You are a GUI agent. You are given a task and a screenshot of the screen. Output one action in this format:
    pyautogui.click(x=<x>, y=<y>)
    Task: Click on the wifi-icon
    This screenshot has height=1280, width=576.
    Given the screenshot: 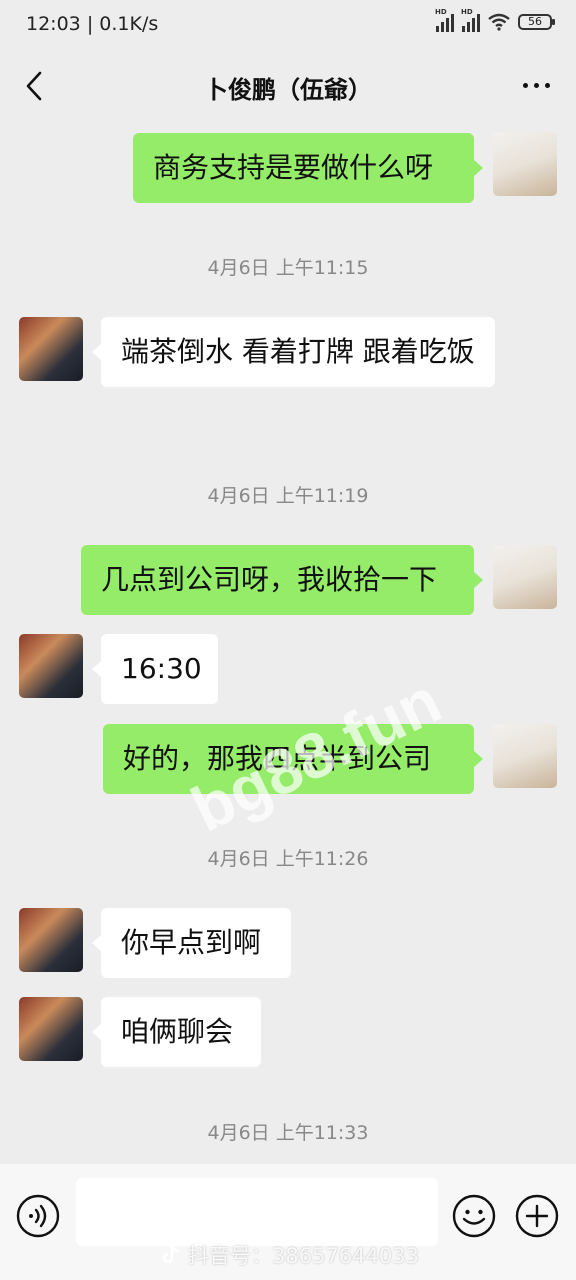 What is the action you would take?
    pyautogui.click(x=499, y=22)
    